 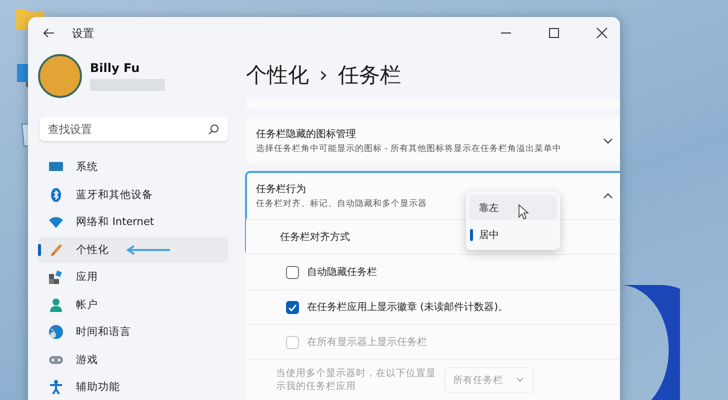 I want to click on checkmark-icon, so click(x=292, y=307).